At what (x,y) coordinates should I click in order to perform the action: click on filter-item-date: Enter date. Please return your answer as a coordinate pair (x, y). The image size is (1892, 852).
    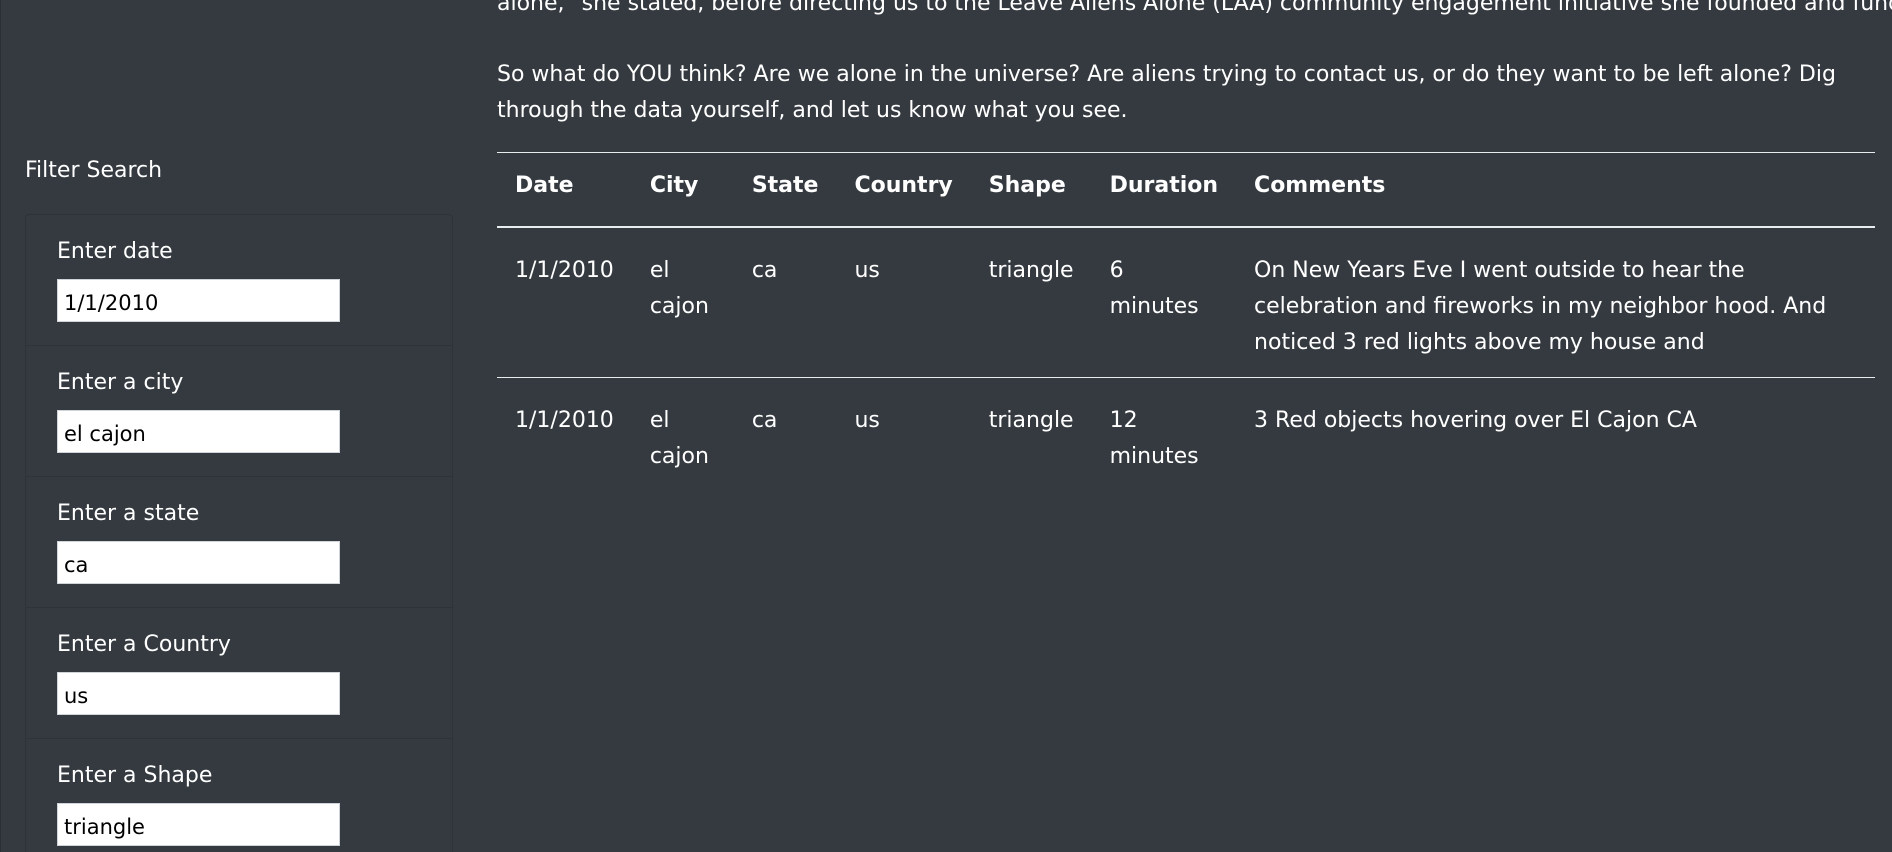
    Looking at the image, I should click on (239, 280).